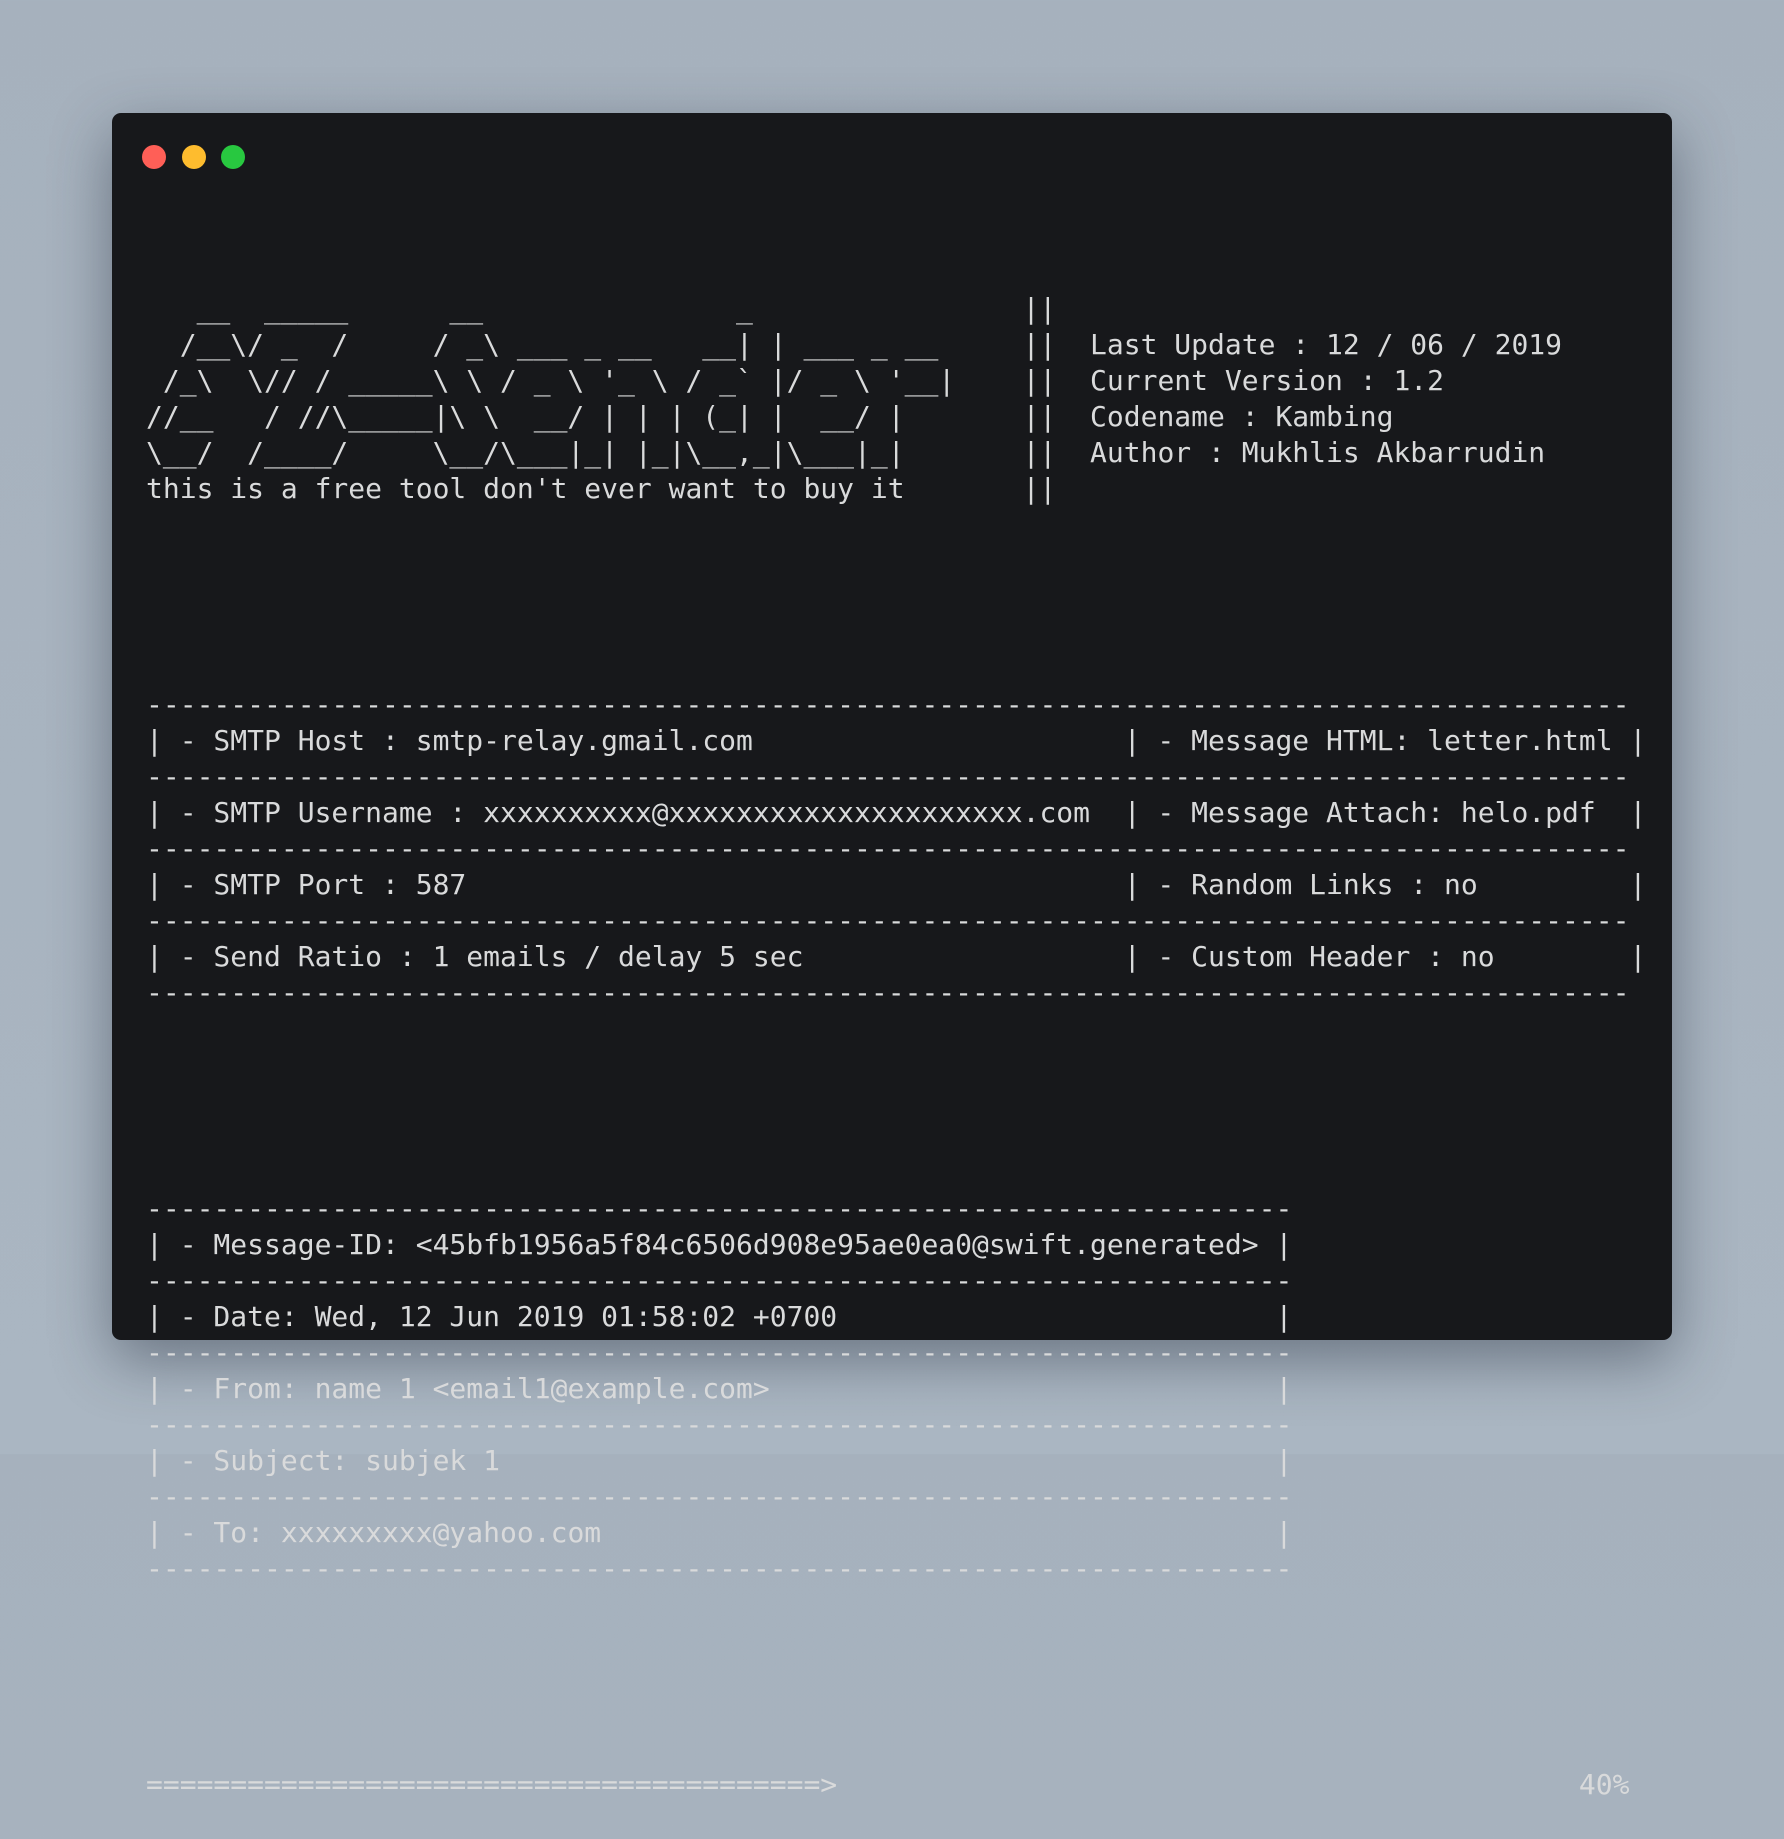 The height and width of the screenshot is (1839, 1784). I want to click on ascii-logo-line: \__/ /____/ \__/\___|_| |_|\__,_|\___|_|, so click(525, 452).